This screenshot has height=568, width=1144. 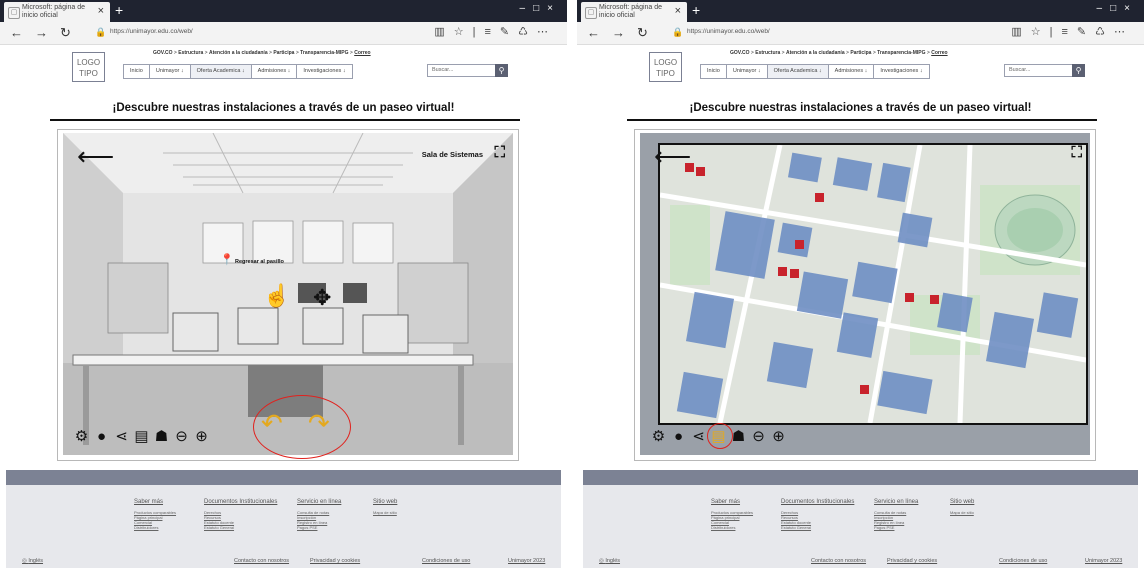 I want to click on map-icon: ▤, so click(x=141, y=437).